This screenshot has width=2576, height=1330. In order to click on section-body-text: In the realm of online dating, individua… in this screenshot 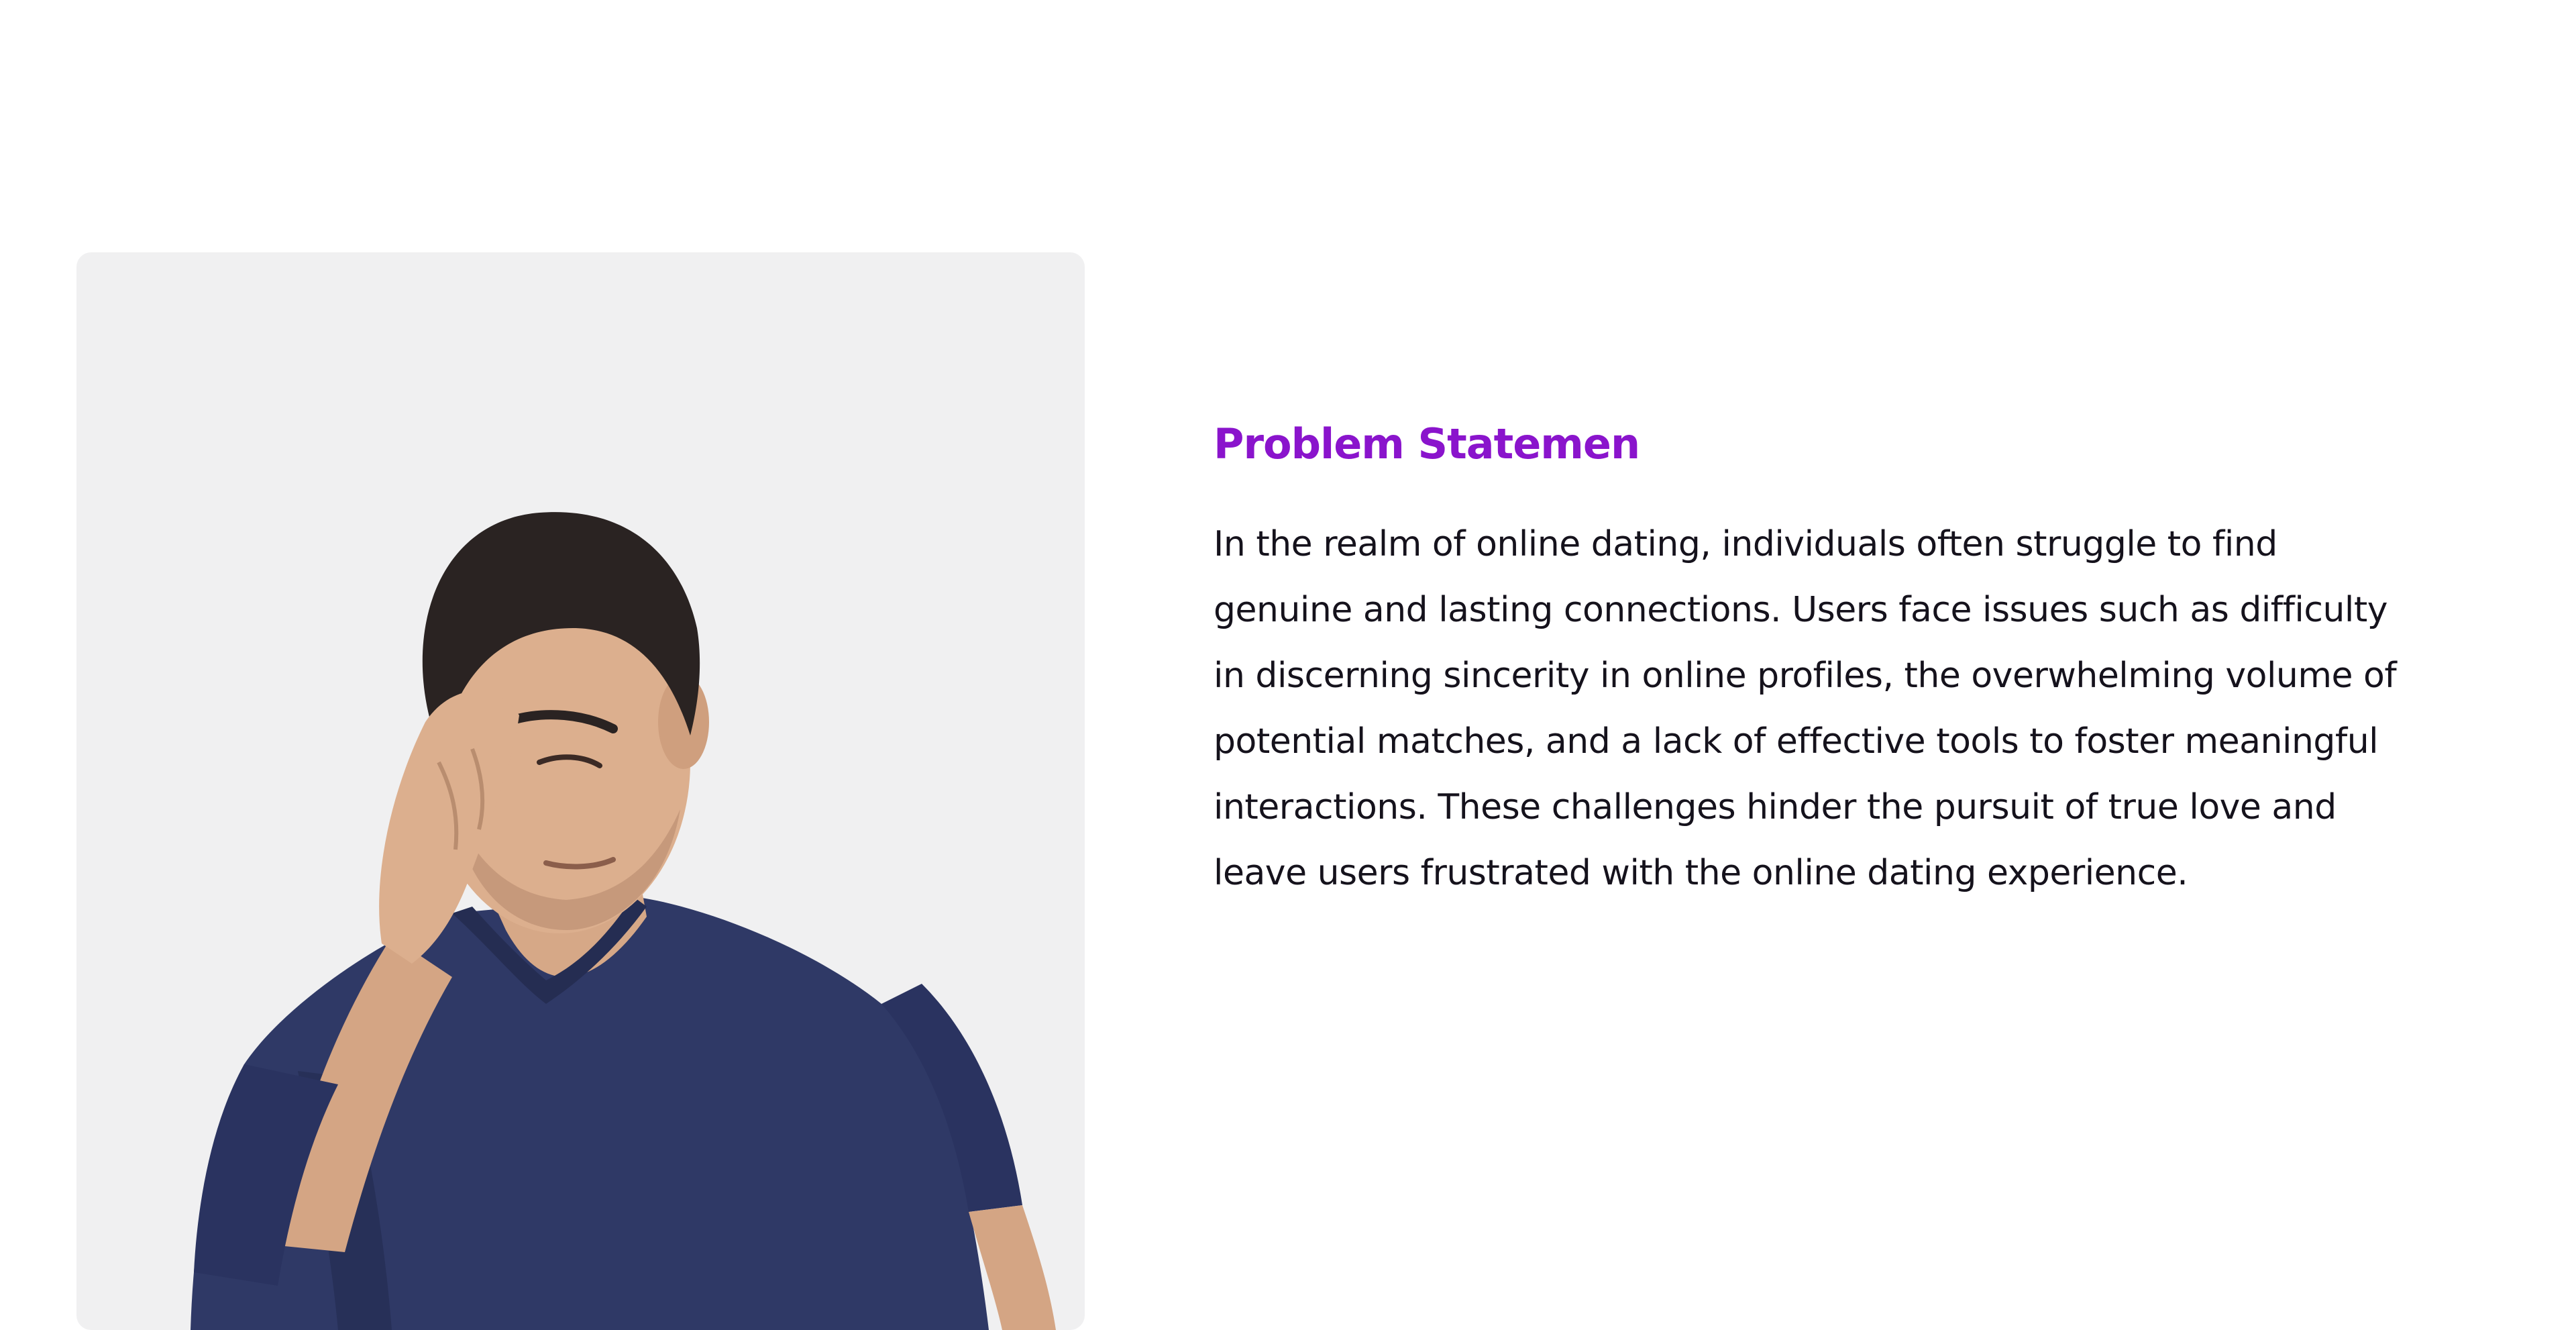, I will do `click(1805, 708)`.